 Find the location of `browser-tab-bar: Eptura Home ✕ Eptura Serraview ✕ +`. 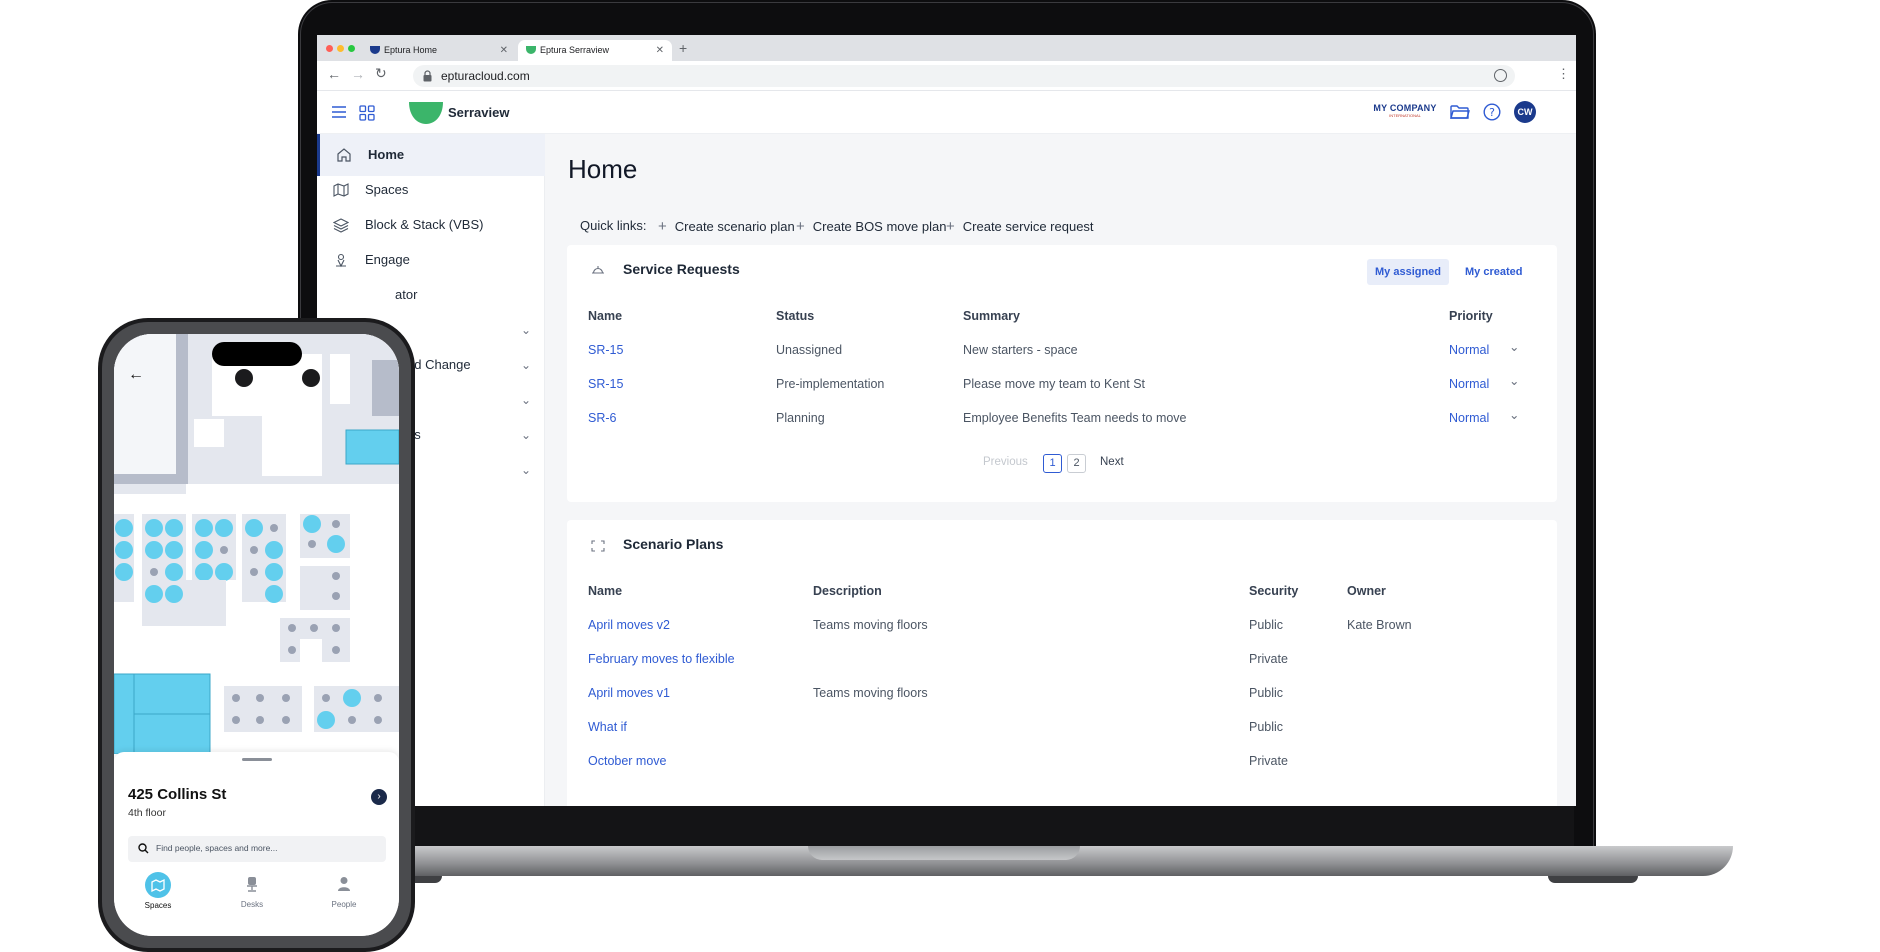

browser-tab-bar: Eptura Home ✕ Eptura Serraview ✕ + is located at coordinates (946, 48).